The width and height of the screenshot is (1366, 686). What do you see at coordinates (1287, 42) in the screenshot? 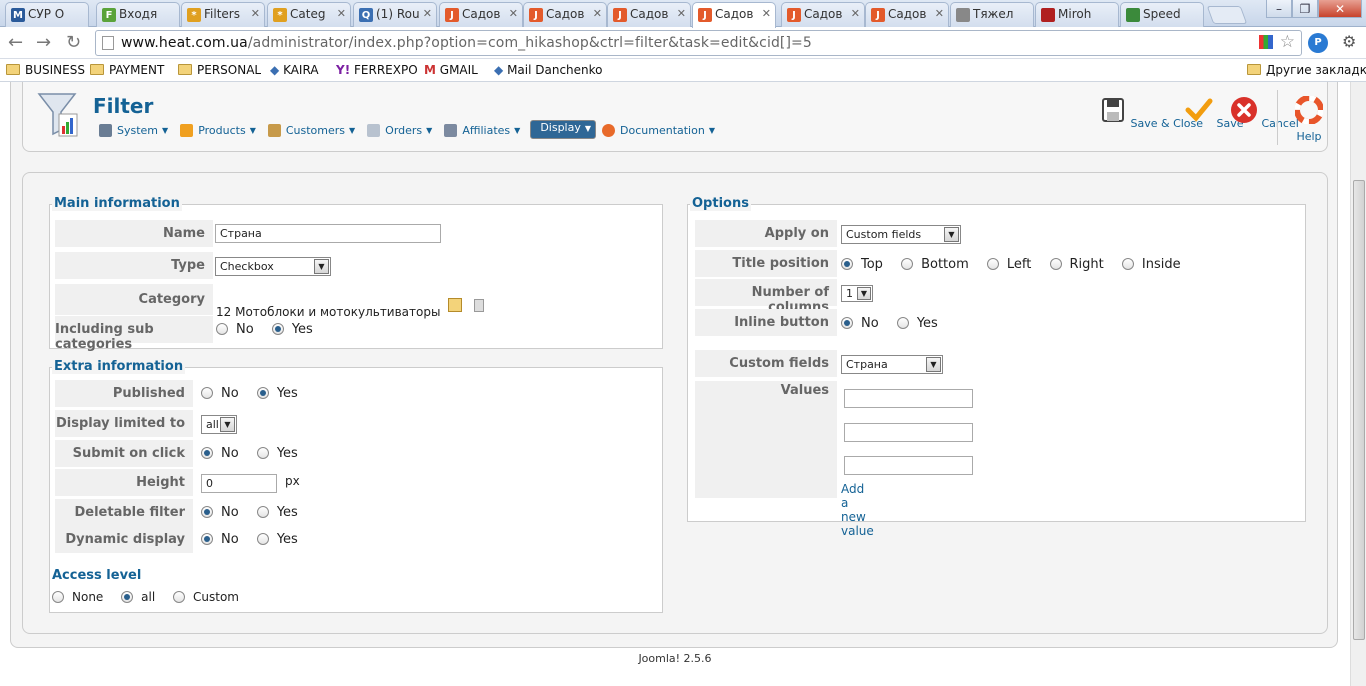
I see `star-icon: ☆` at bounding box center [1287, 42].